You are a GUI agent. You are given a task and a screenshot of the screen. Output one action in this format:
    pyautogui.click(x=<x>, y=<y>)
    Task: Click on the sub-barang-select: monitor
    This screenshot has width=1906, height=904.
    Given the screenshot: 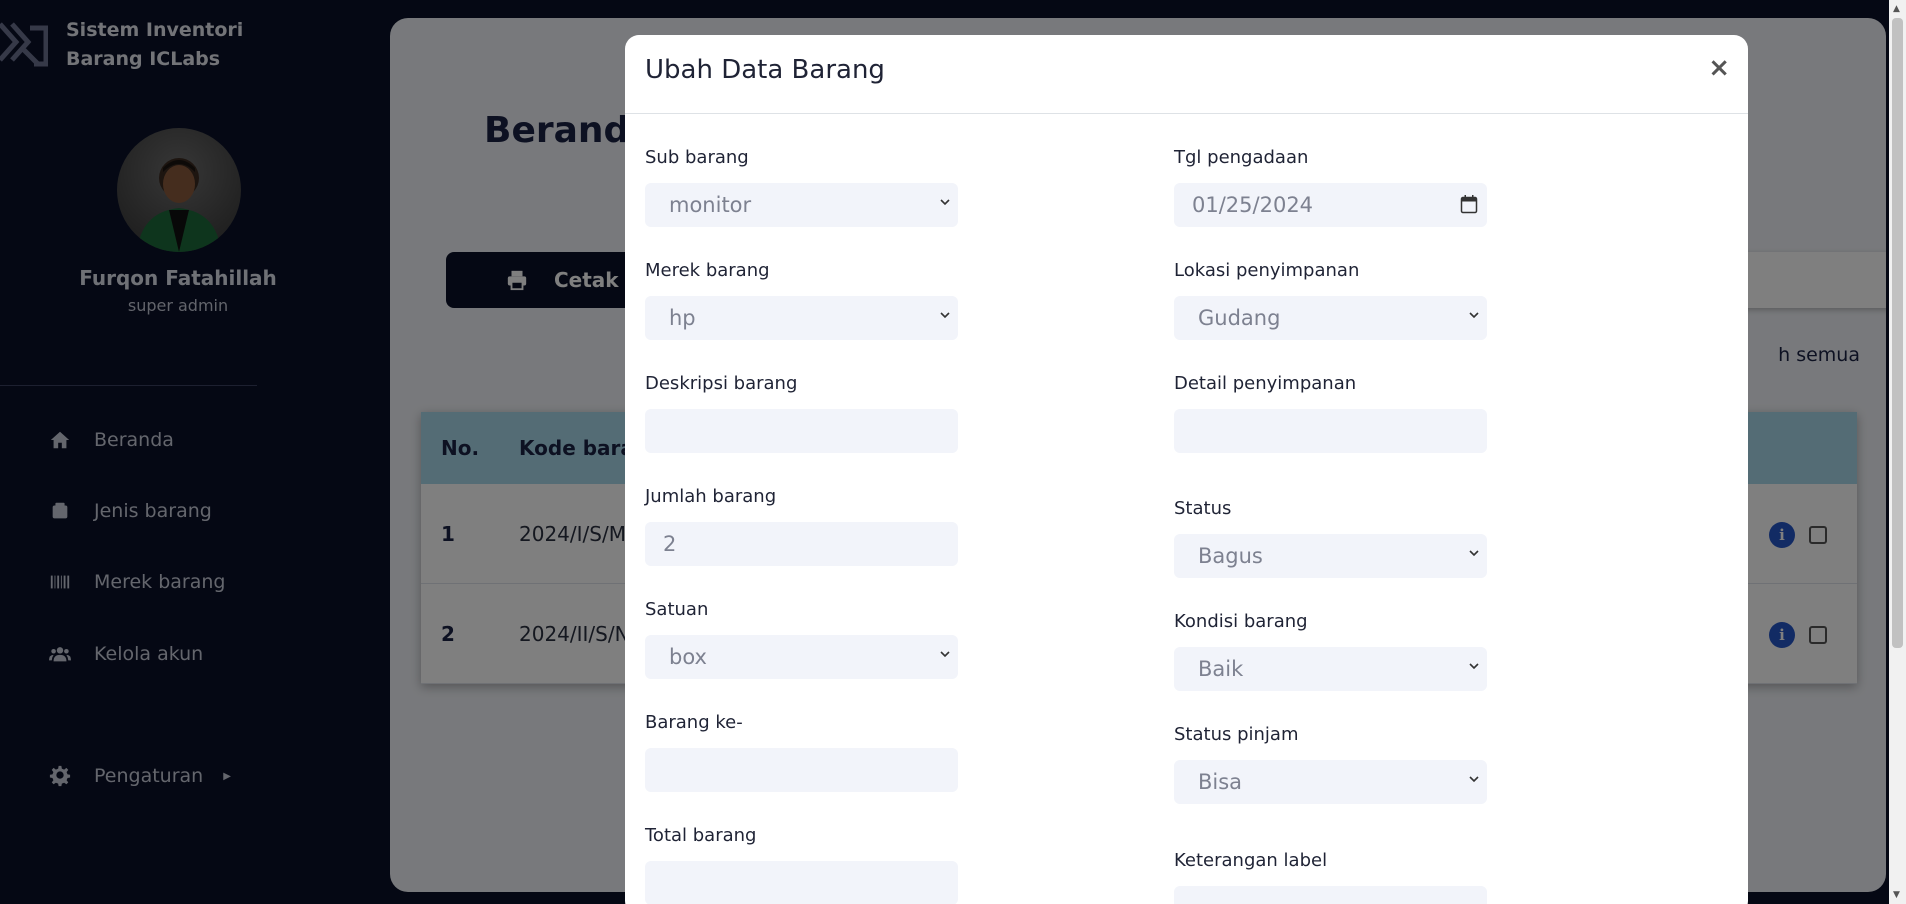 What is the action you would take?
    pyautogui.click(x=801, y=205)
    